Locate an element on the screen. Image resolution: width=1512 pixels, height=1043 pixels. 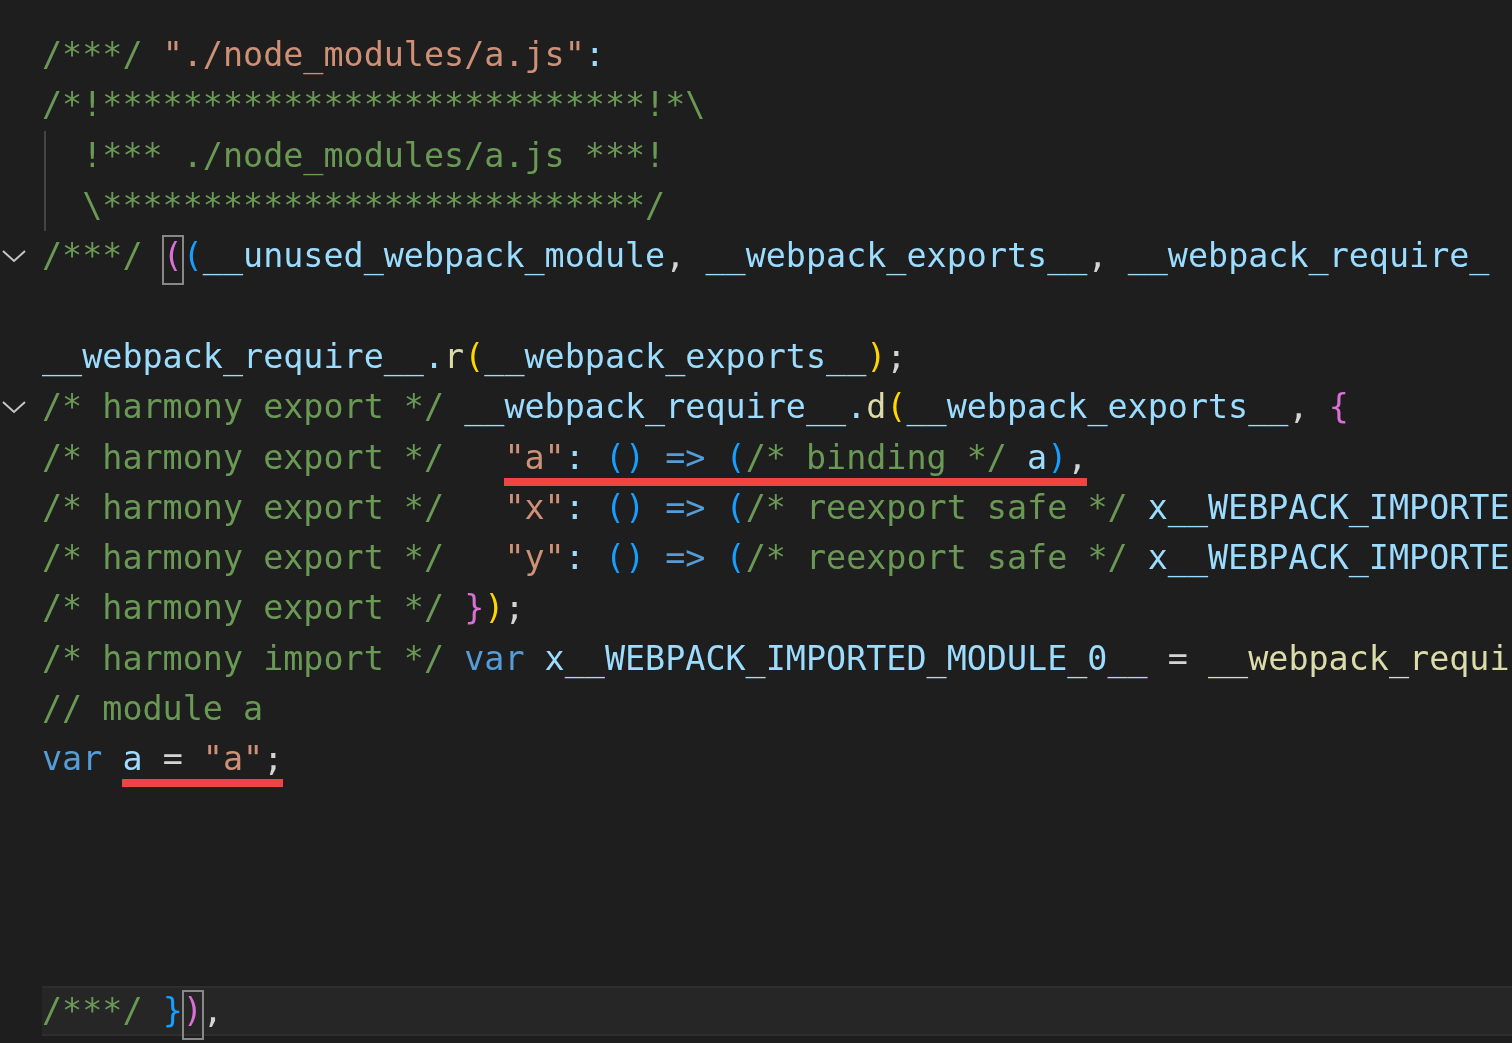
code-line: // module a is located at coordinates (153, 709).